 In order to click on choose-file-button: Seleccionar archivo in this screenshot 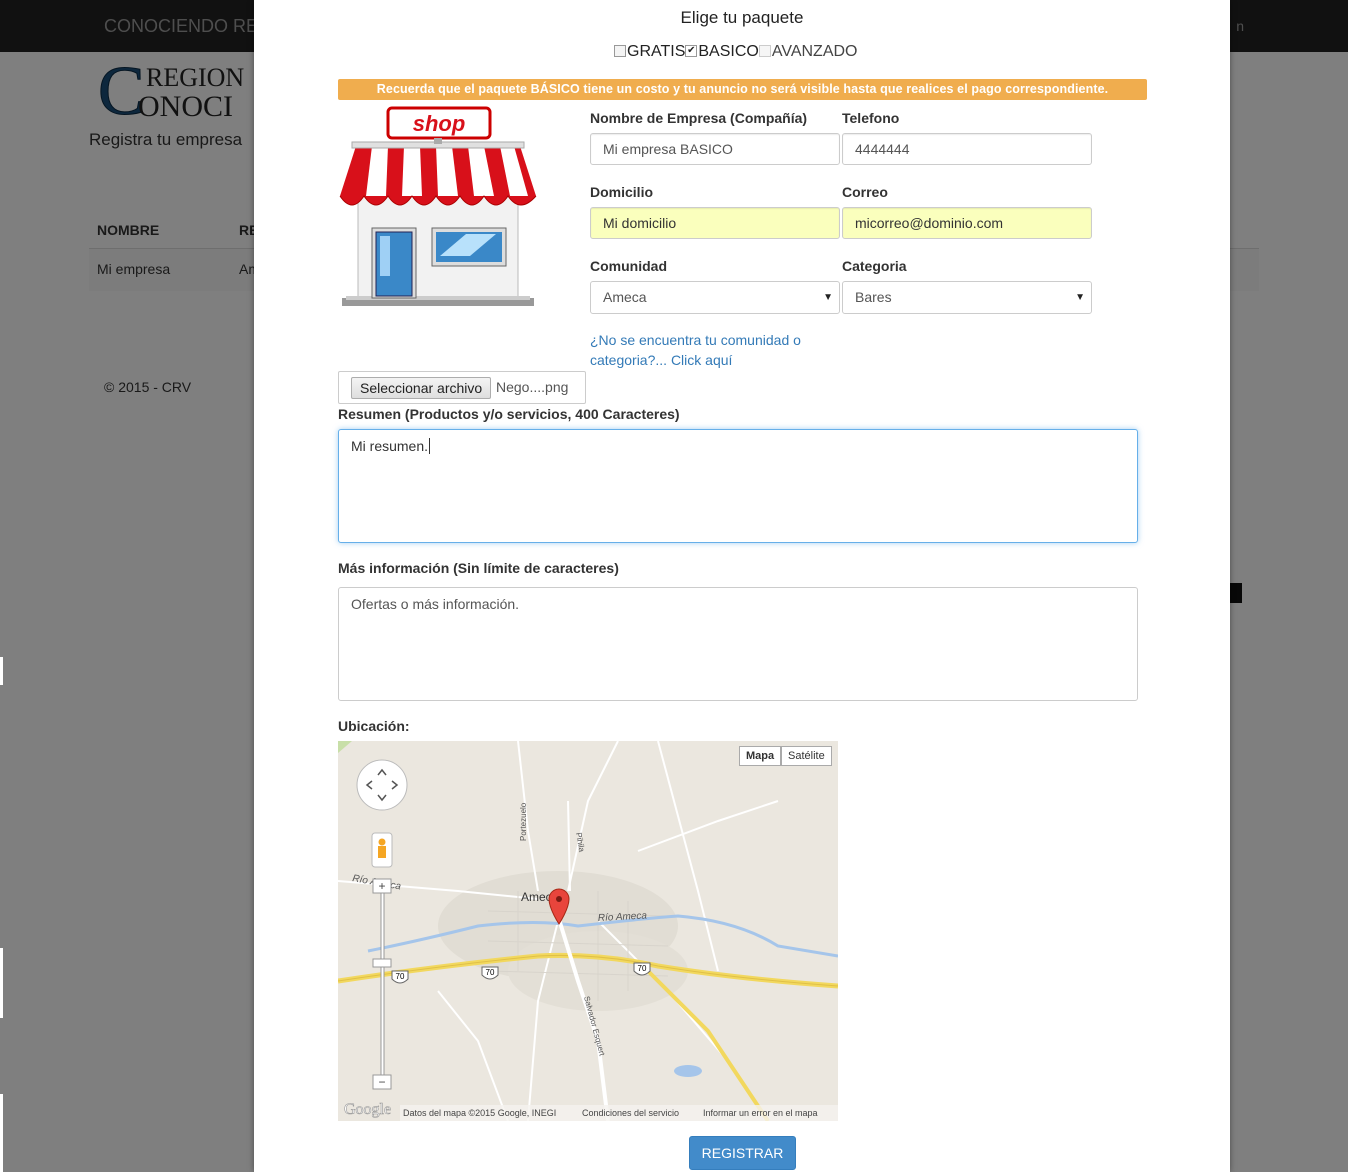, I will do `click(421, 388)`.